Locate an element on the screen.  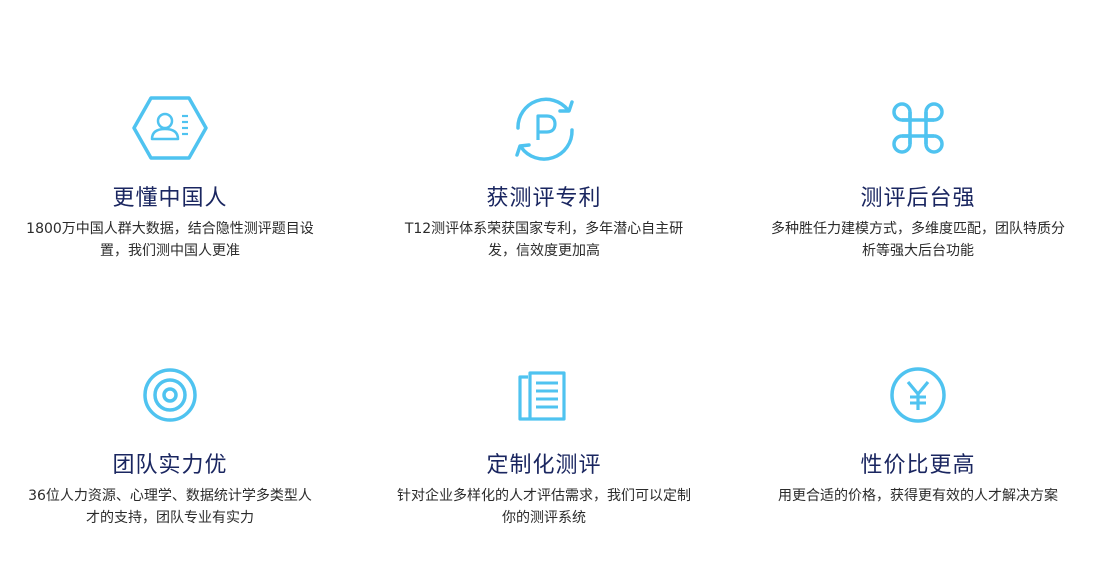
patent-refresh-icon is located at coordinates (544, 128).